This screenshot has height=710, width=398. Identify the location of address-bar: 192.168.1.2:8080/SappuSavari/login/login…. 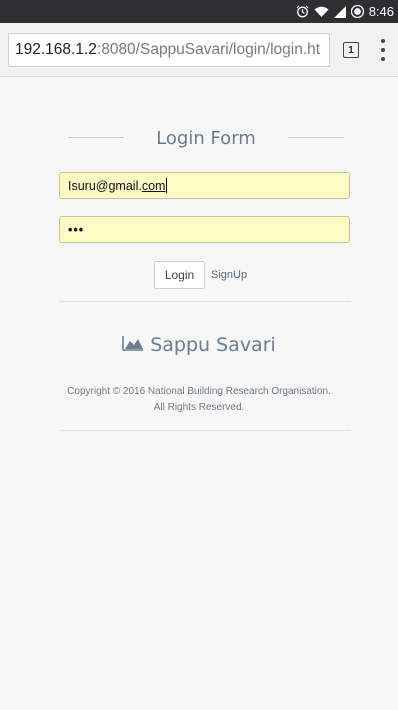
(169, 50).